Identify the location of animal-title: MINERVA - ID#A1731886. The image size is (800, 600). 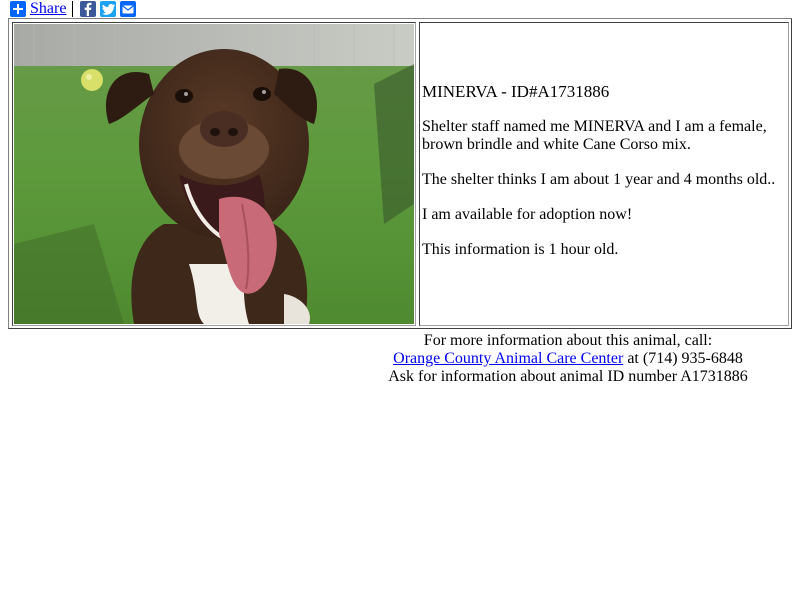
(516, 91).